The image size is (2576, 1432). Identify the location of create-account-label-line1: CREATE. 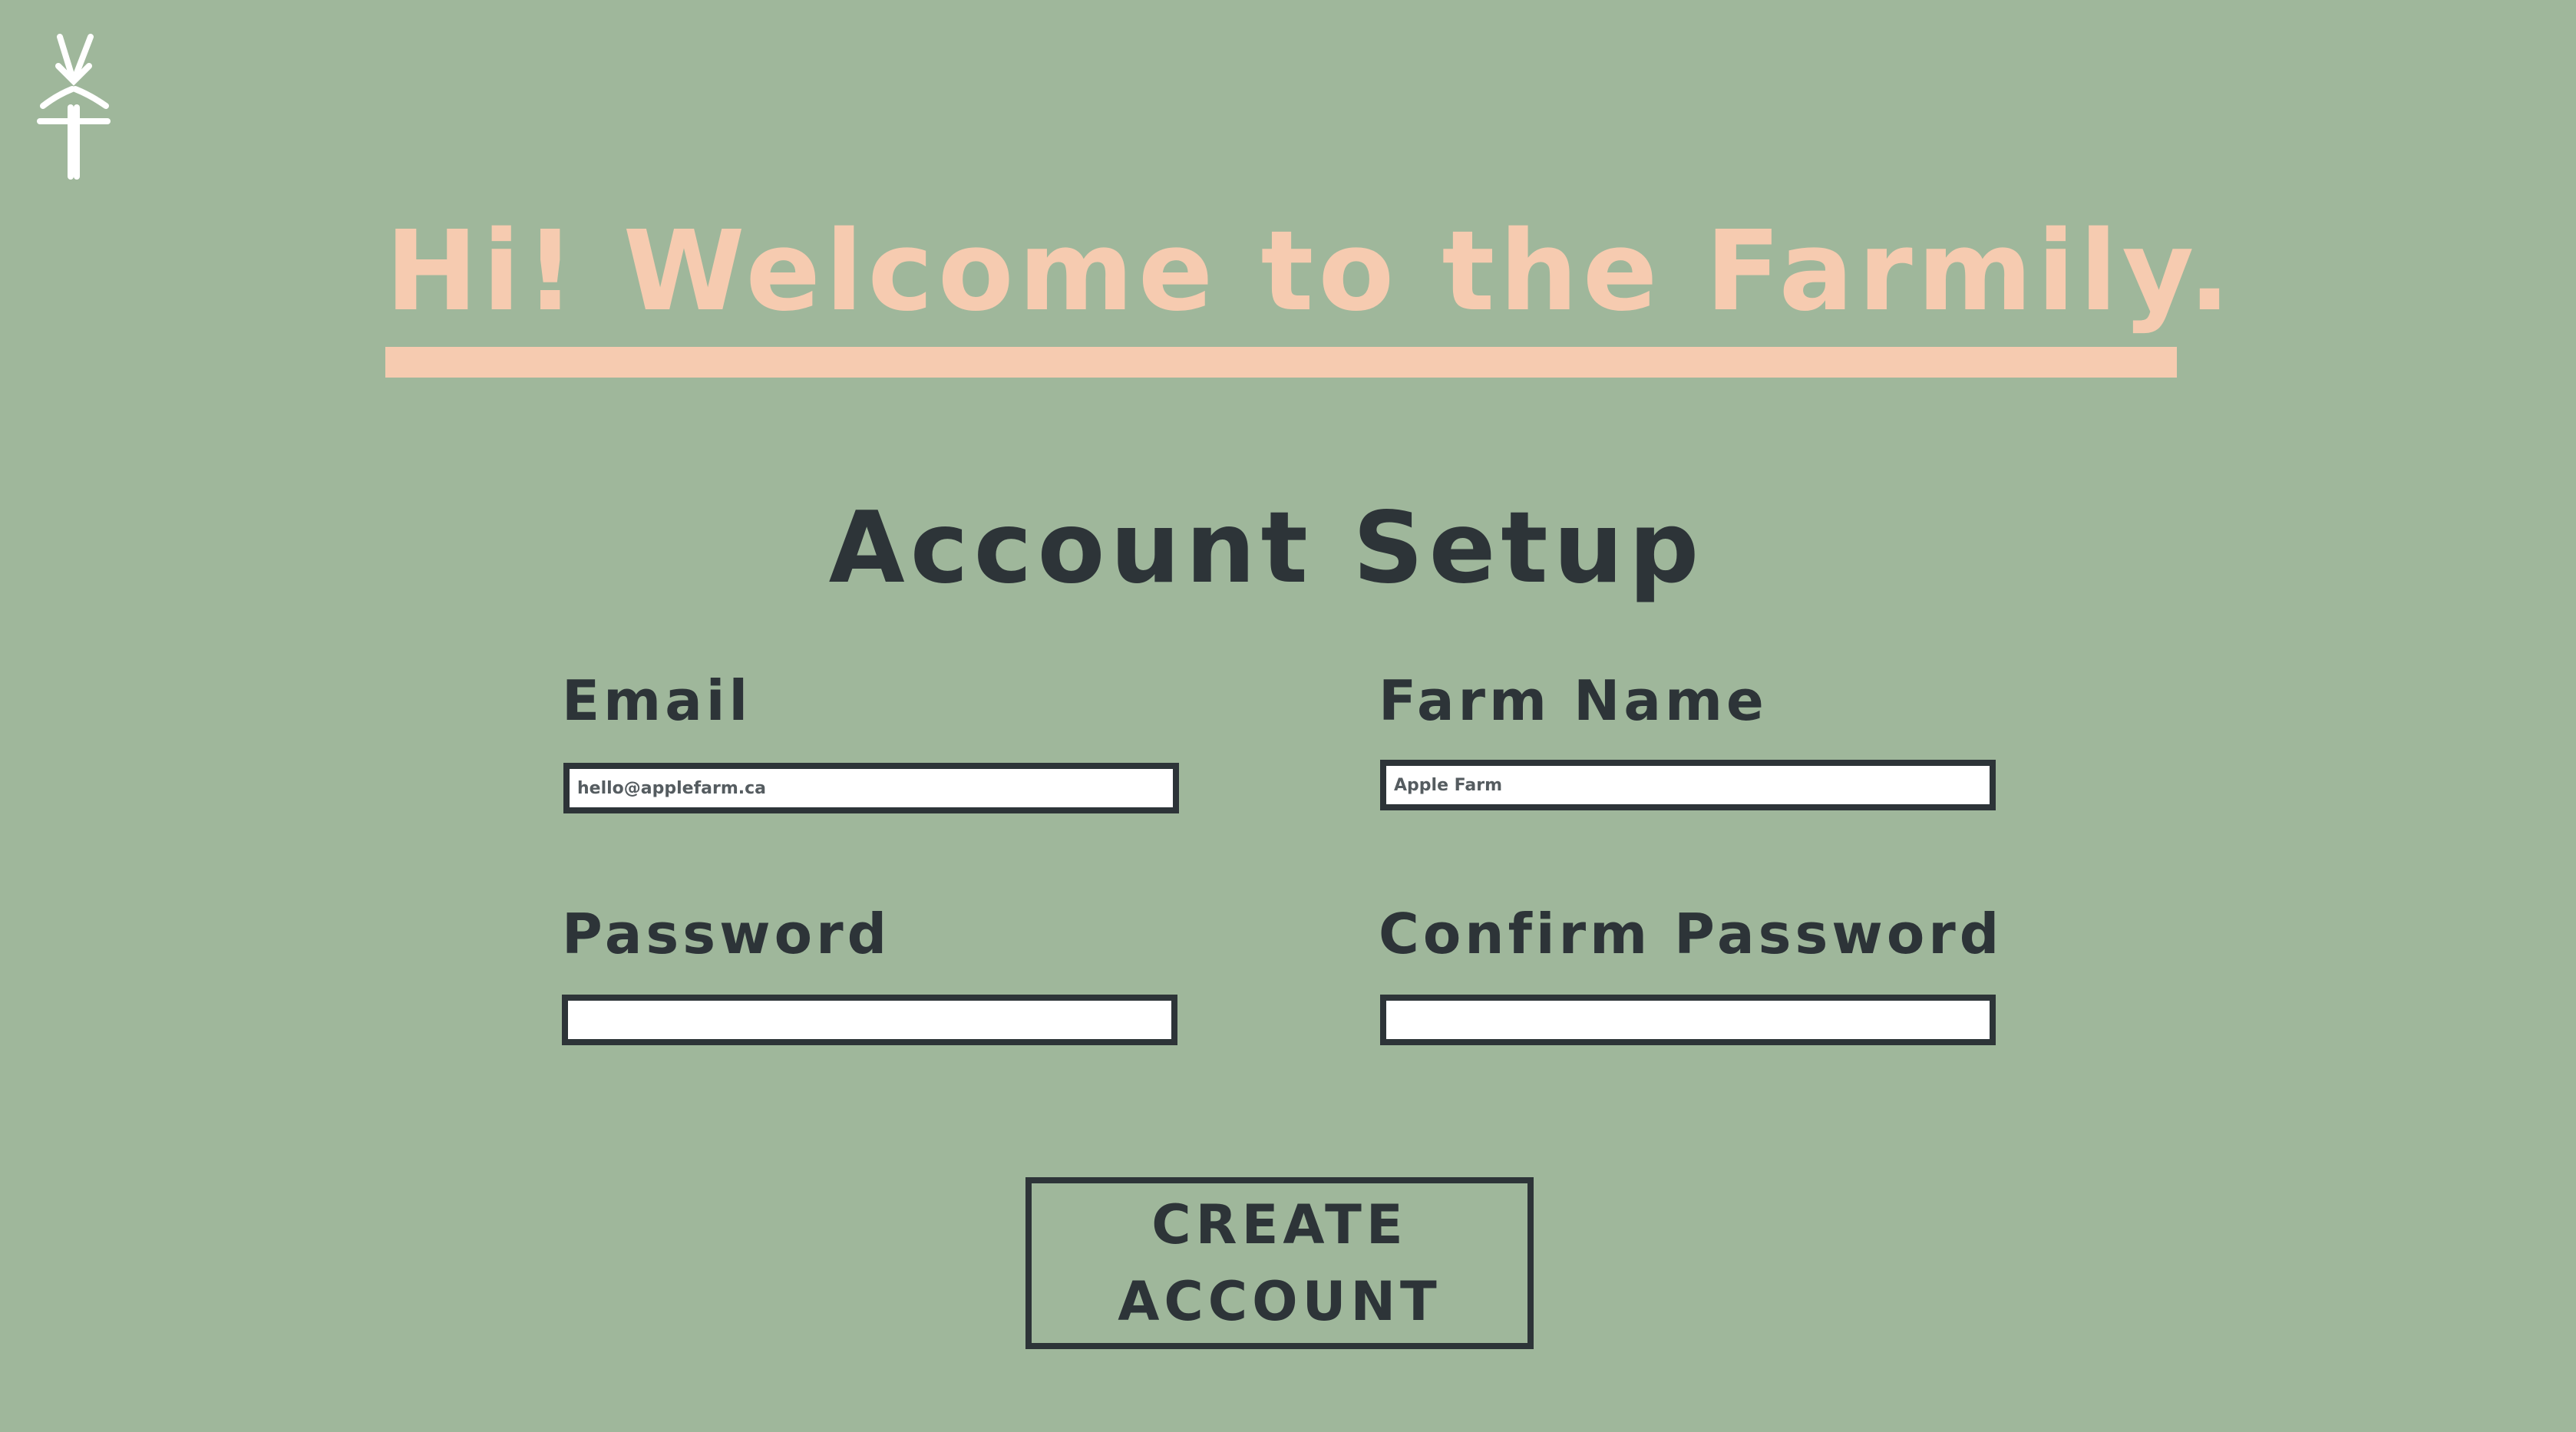
(1279, 1224).